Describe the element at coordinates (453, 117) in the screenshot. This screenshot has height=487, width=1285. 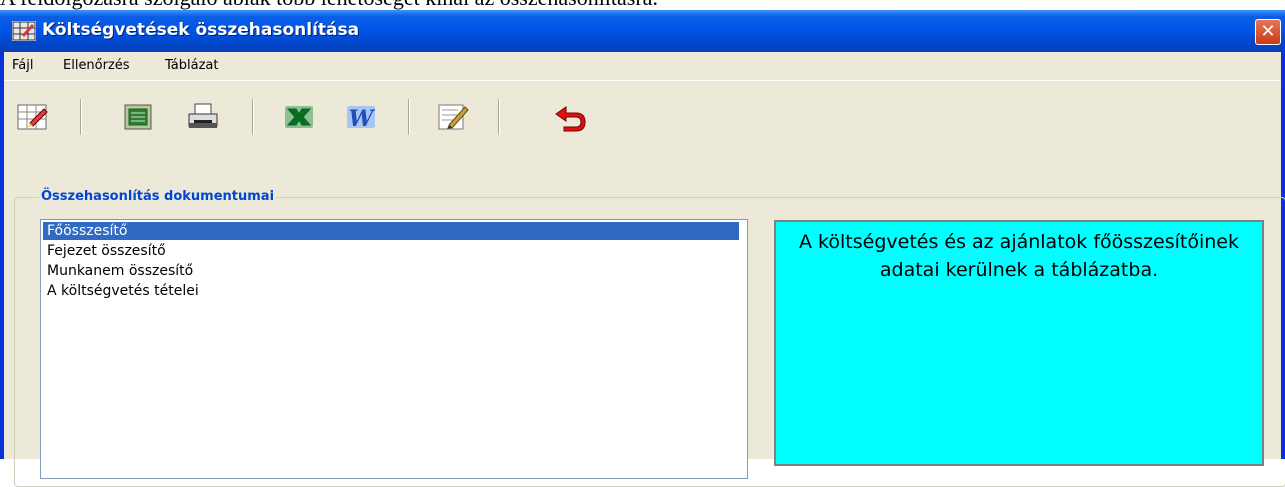
I see `edit-pencil-icon` at that location.